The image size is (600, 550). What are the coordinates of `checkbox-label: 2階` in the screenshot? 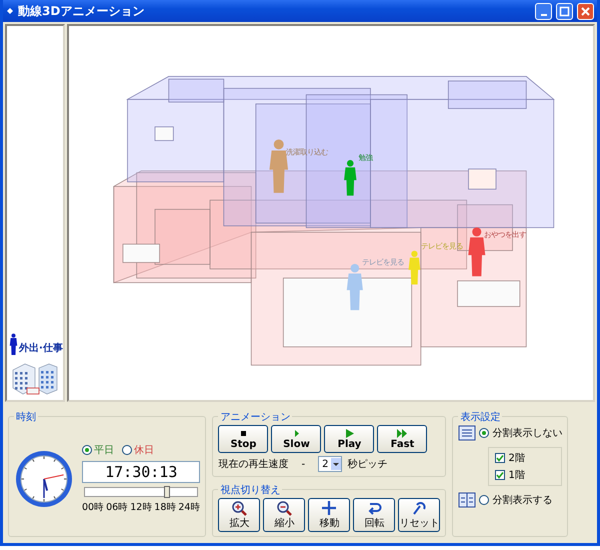 It's located at (516, 458).